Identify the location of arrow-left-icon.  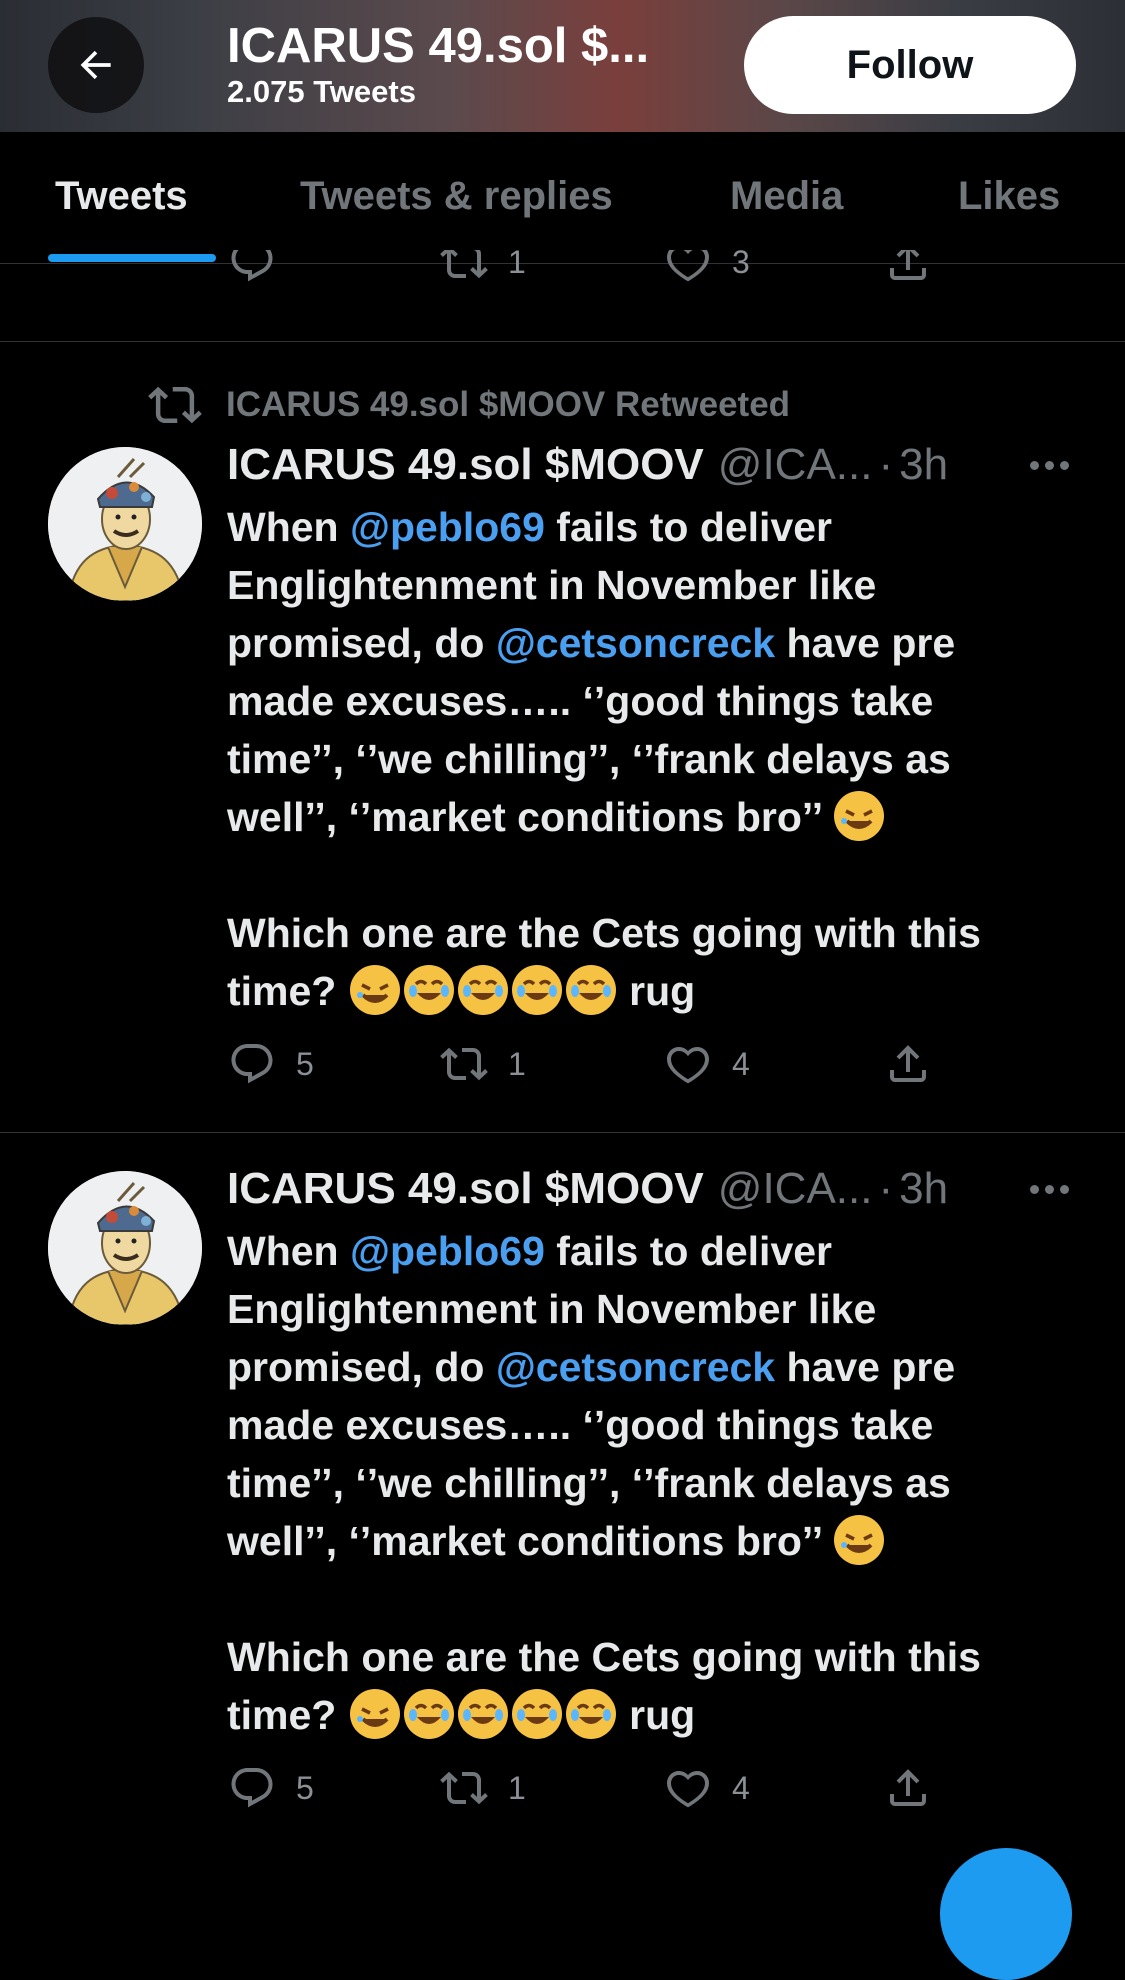
(95, 65).